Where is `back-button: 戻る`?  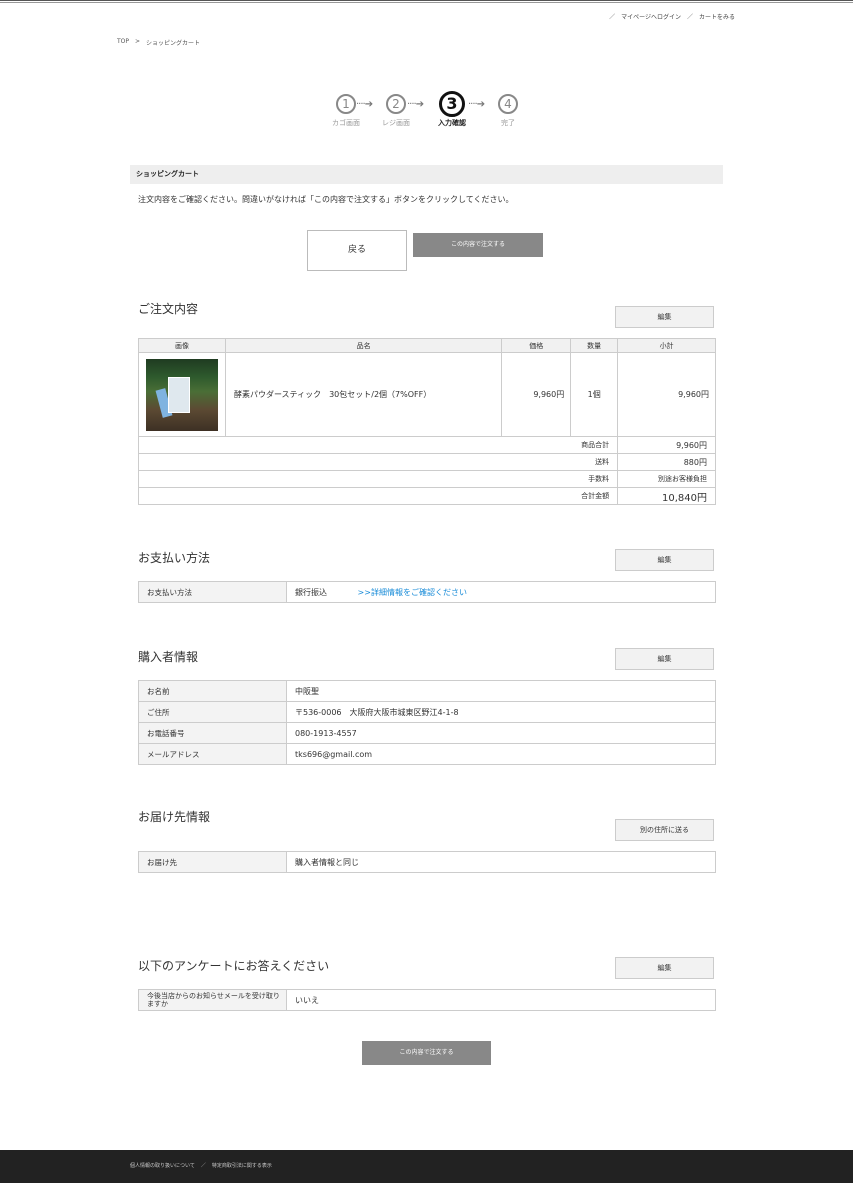 back-button: 戻る is located at coordinates (357, 250).